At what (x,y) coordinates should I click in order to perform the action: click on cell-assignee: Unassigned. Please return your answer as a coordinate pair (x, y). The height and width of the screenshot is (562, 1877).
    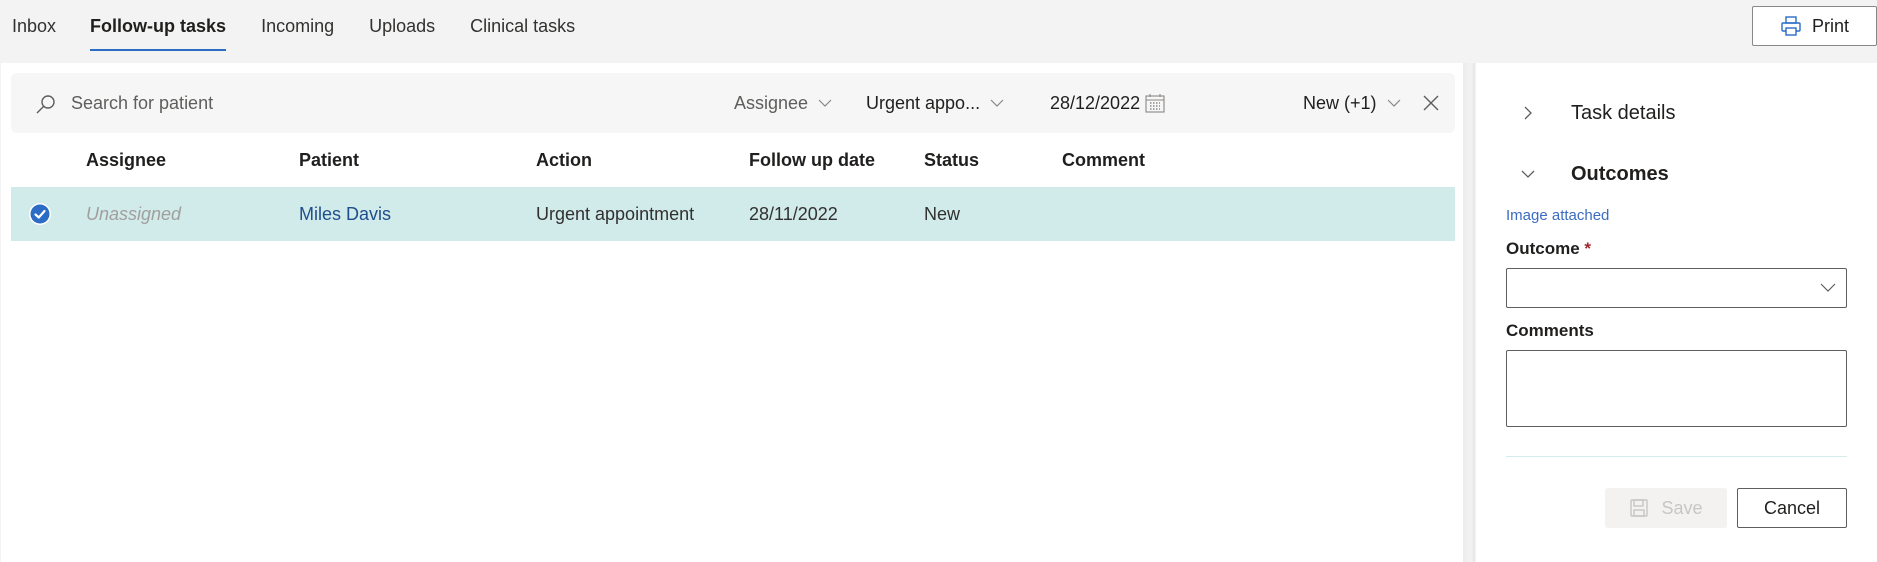
    Looking at the image, I should click on (134, 214).